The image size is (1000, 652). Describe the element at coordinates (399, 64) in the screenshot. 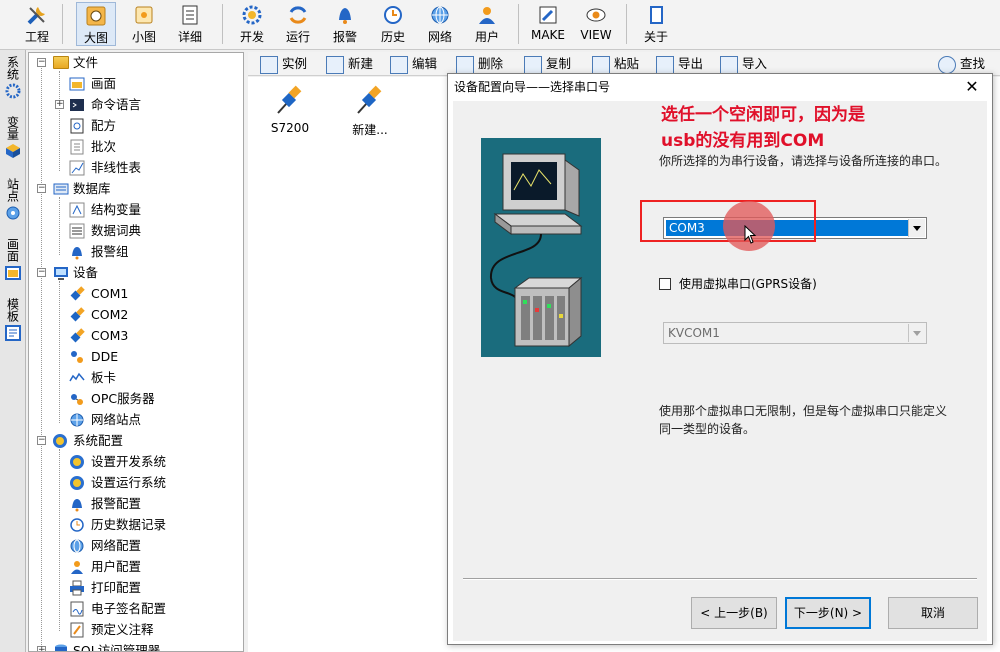

I see `edit-icon` at that location.